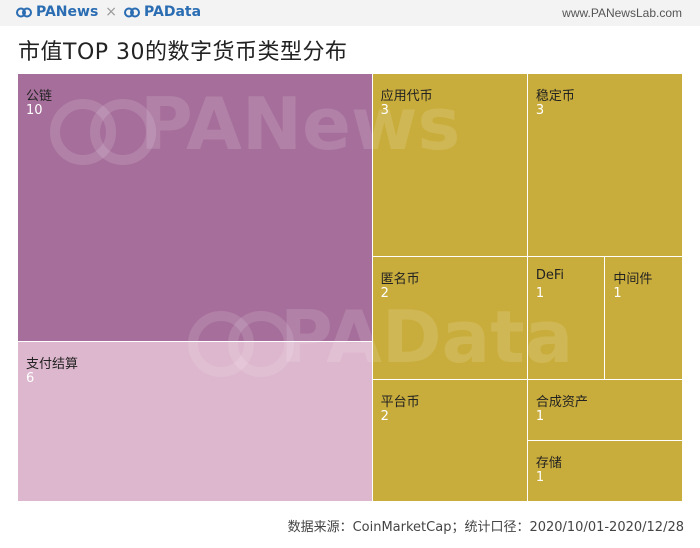  What do you see at coordinates (67, 12) in the screenshot?
I see `brand-panews: PANews` at bounding box center [67, 12].